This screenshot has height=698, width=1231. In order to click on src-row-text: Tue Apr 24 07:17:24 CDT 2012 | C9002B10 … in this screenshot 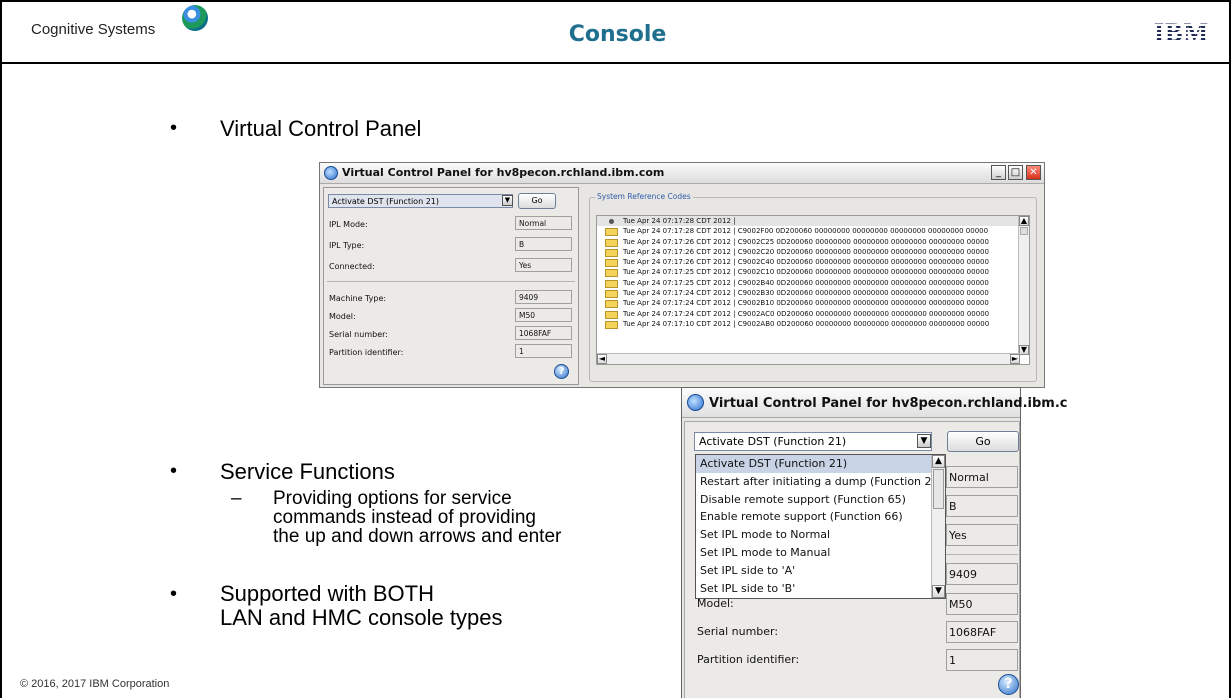, I will do `click(806, 303)`.